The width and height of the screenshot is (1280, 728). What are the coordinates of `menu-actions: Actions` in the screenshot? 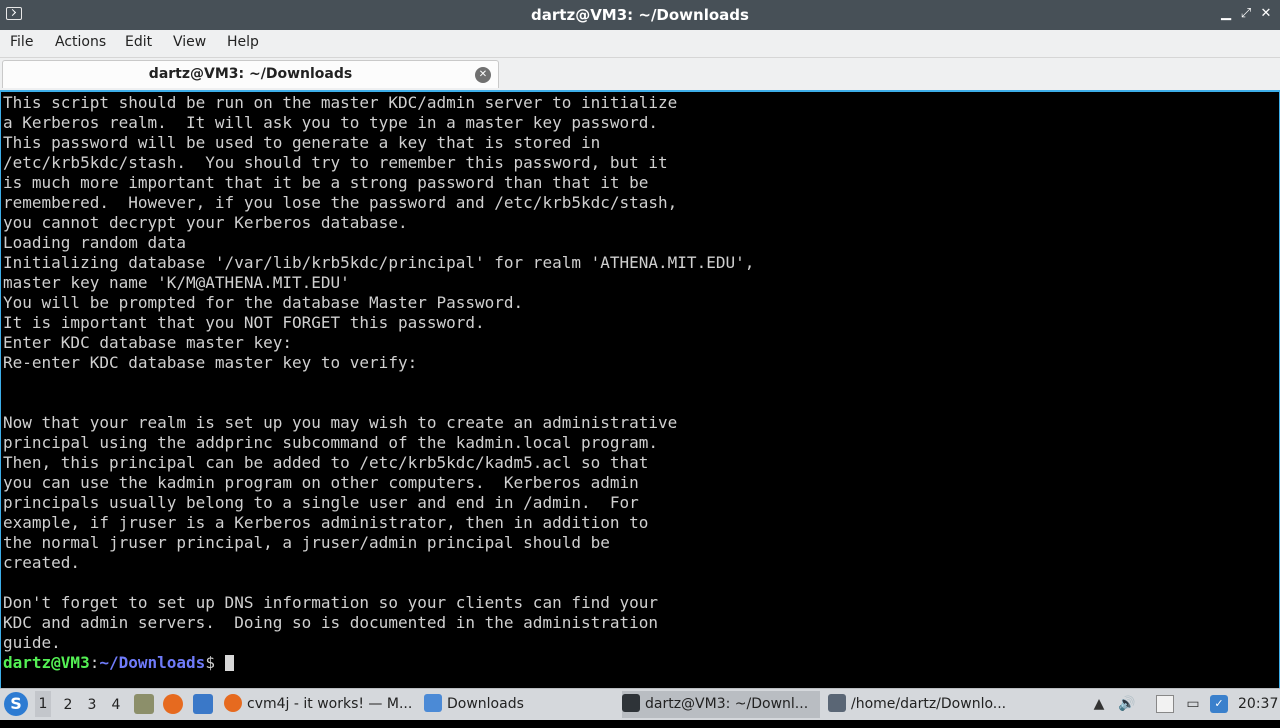 It's located at (80, 42).